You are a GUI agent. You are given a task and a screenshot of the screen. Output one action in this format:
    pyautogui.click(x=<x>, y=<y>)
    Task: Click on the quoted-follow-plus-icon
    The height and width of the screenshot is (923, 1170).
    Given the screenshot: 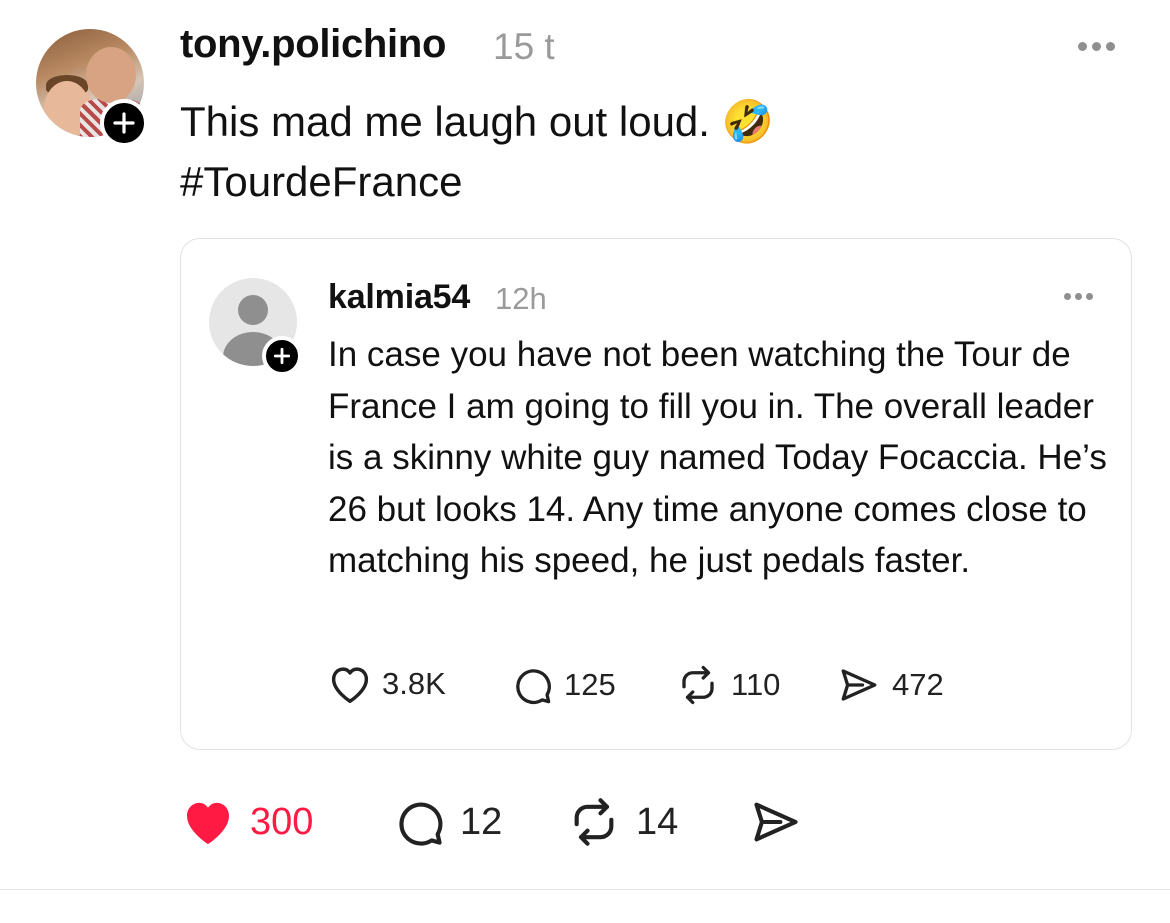 What is the action you would take?
    pyautogui.click(x=282, y=356)
    